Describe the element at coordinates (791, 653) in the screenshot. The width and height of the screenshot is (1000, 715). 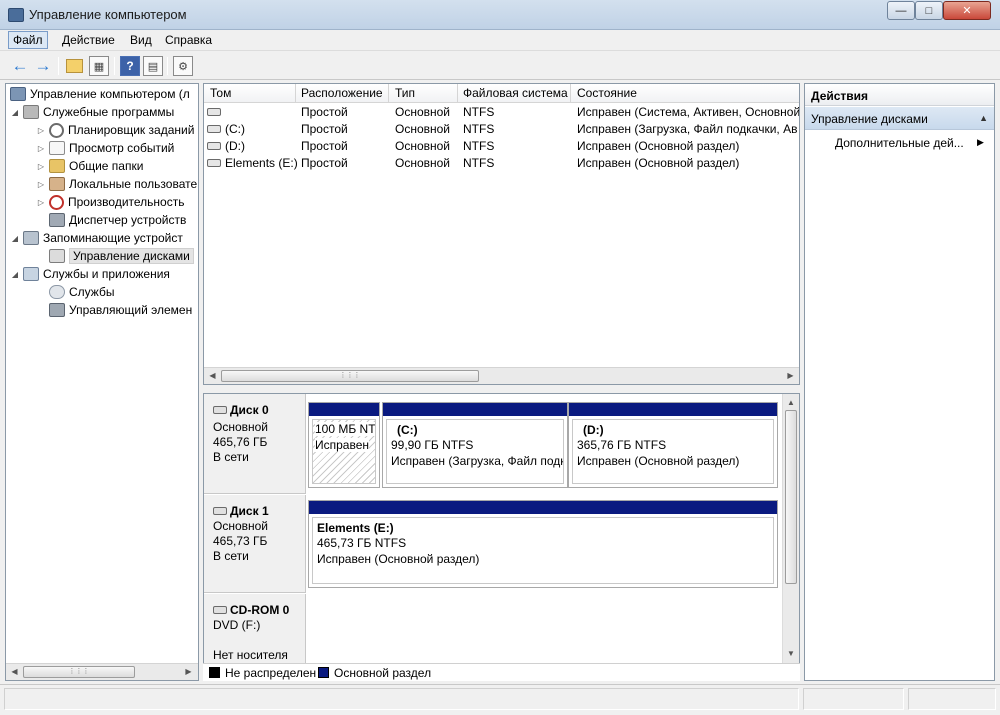
I see `scroll-down-icon: ▼` at that location.